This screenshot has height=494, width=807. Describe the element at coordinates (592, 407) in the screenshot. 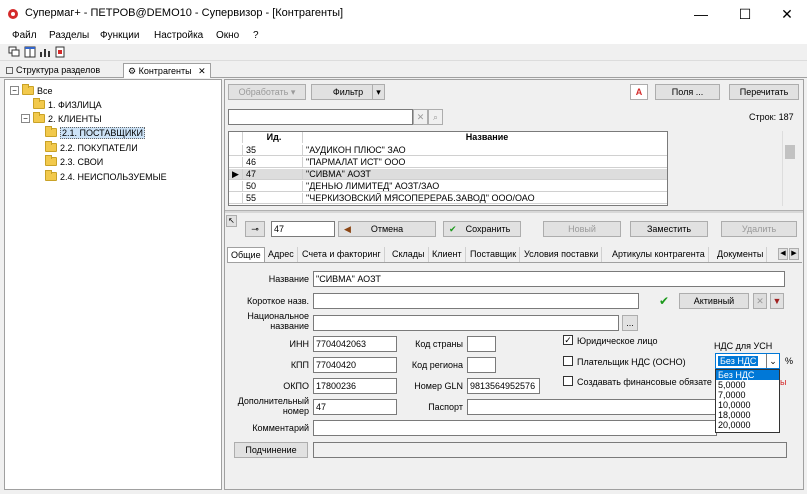

I see `passport-input` at that location.